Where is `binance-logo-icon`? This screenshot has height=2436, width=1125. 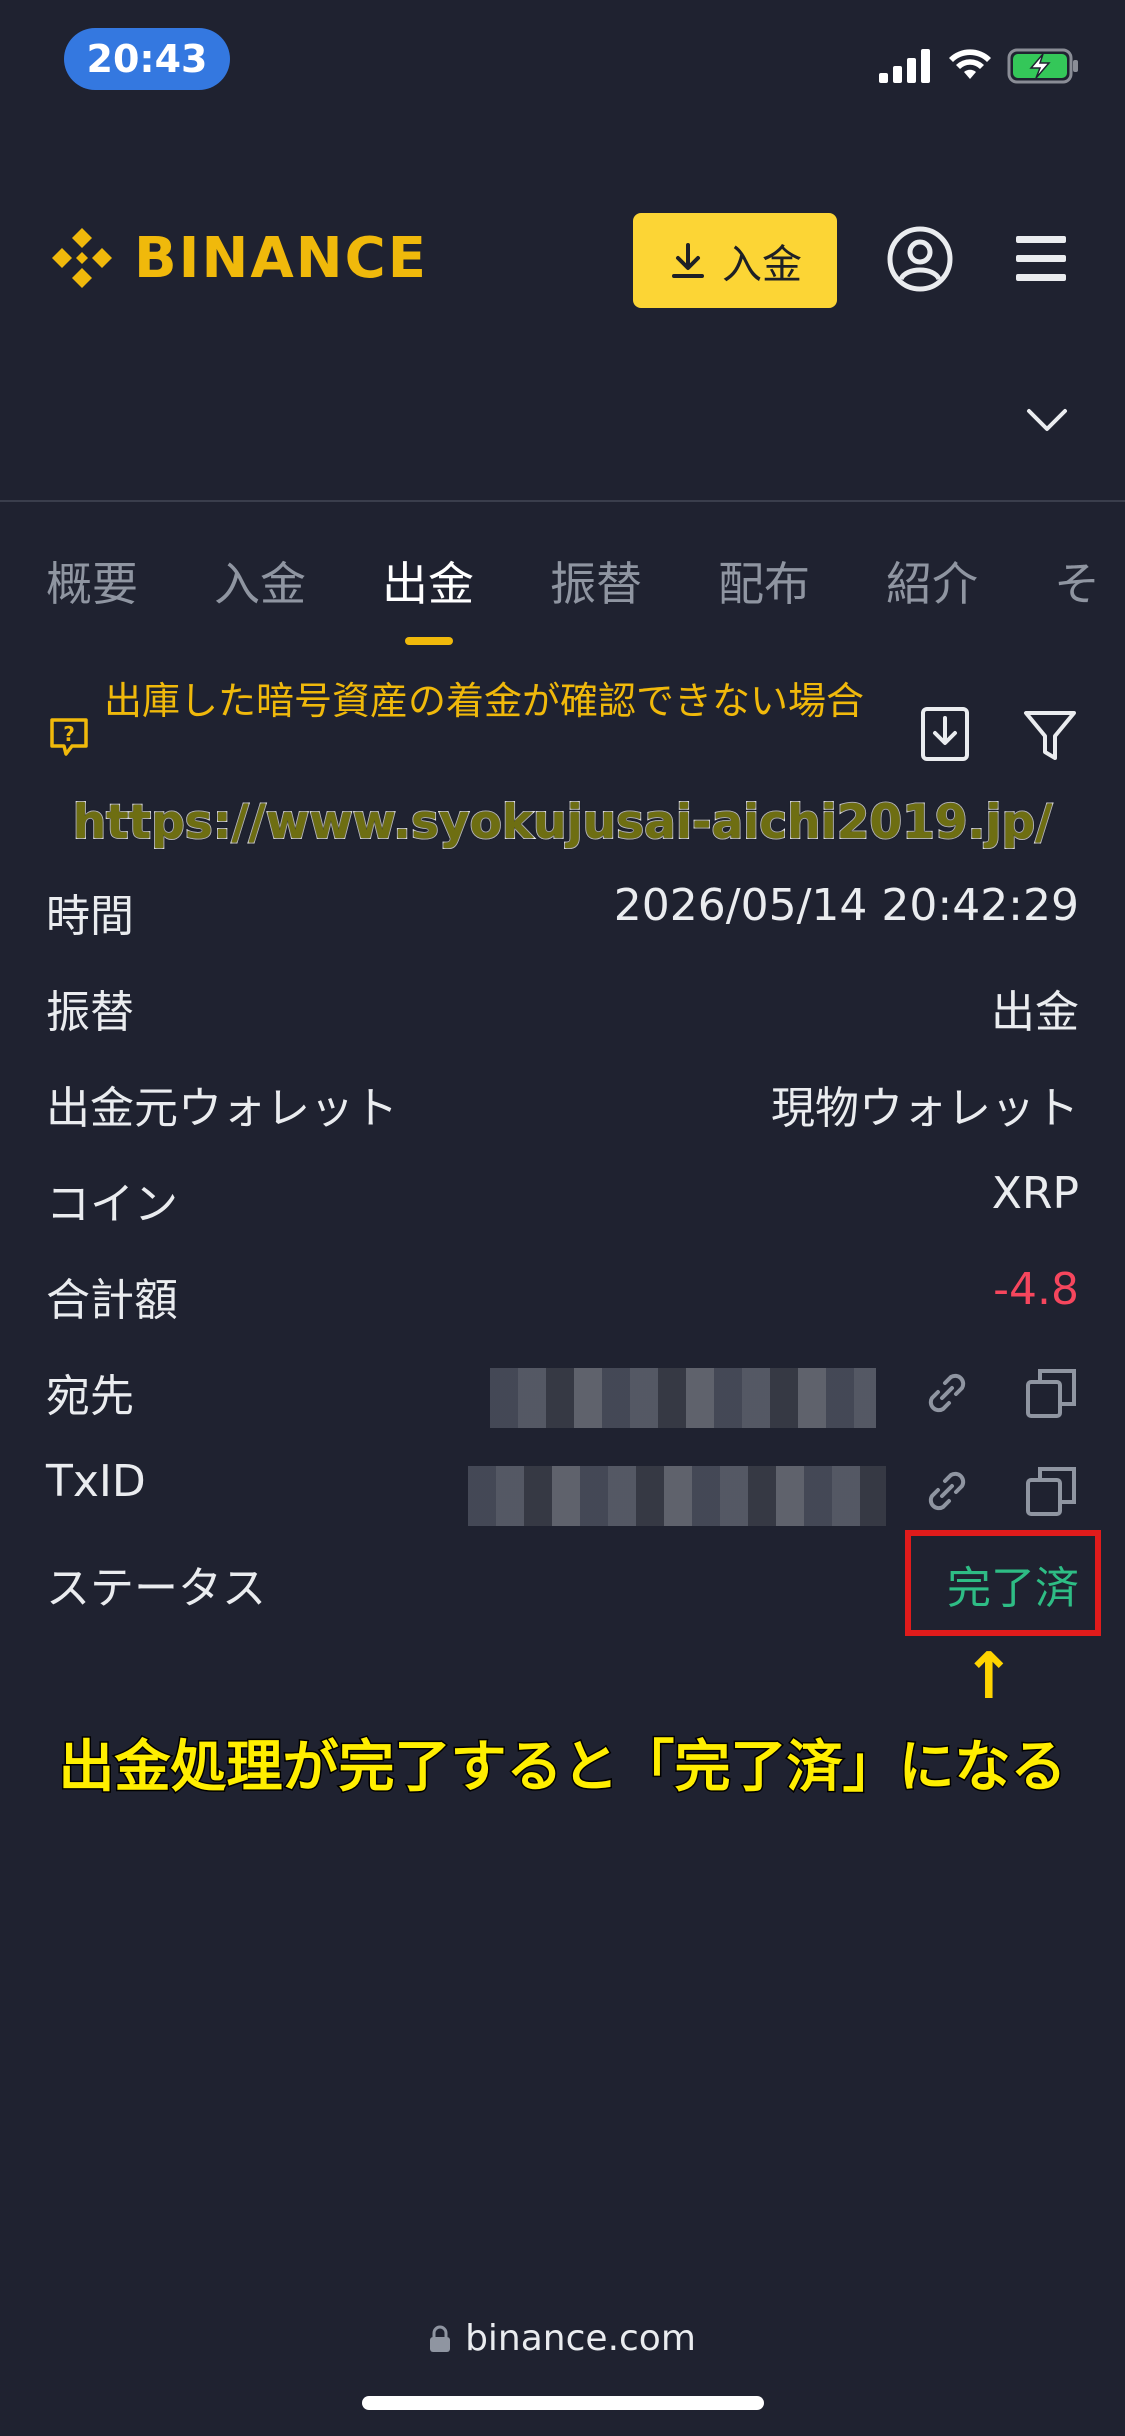 binance-logo-icon is located at coordinates (82, 258).